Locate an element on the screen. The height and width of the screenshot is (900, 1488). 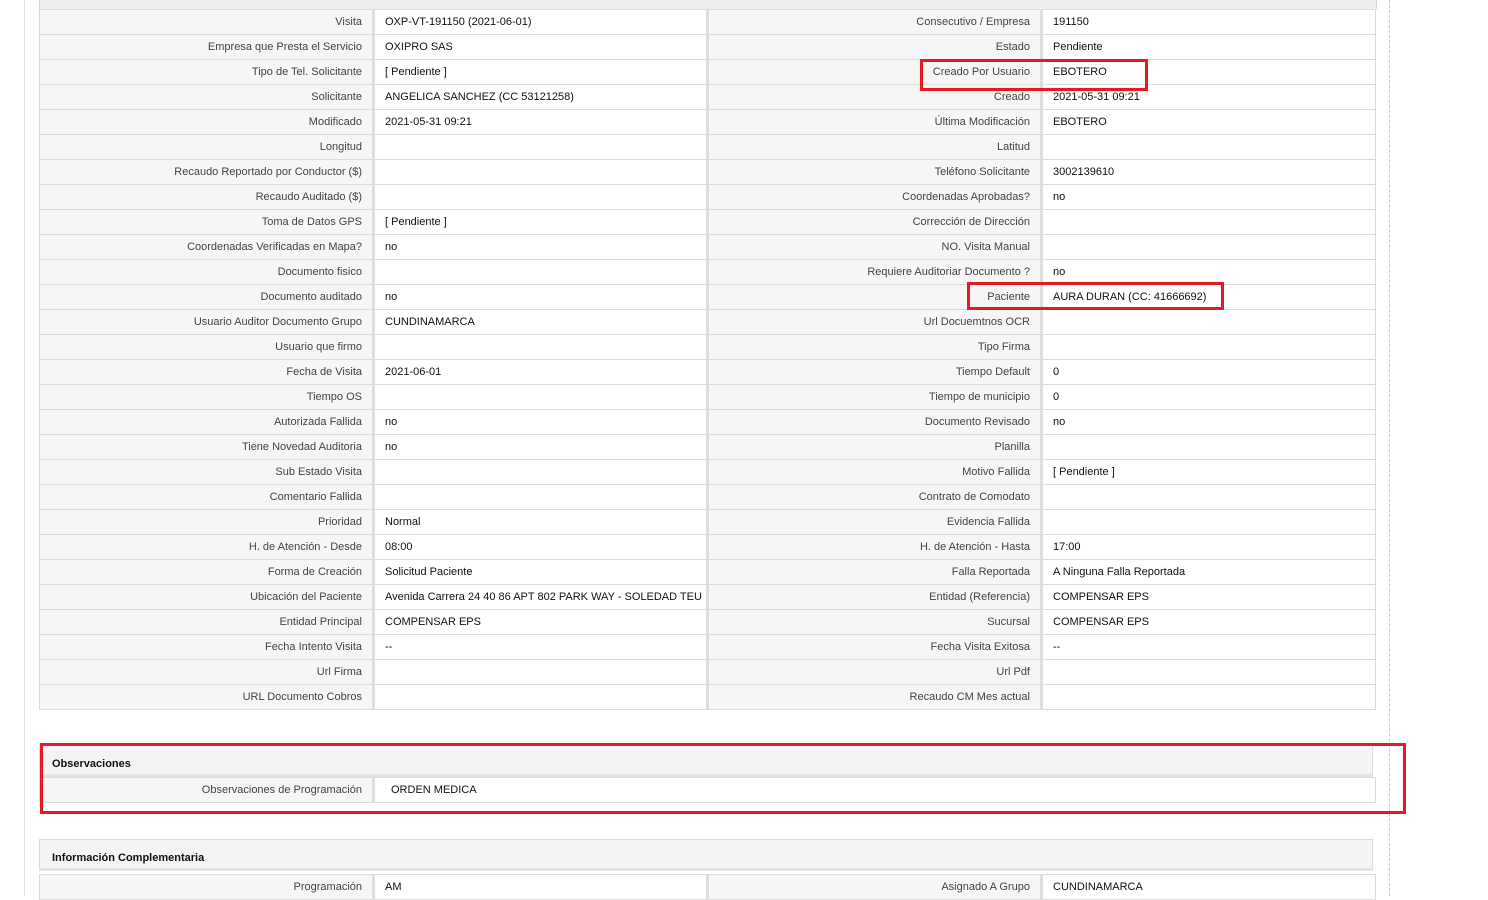
field-label: Coordenadas Verificadas en Mapa? is located at coordinates (207, 247).